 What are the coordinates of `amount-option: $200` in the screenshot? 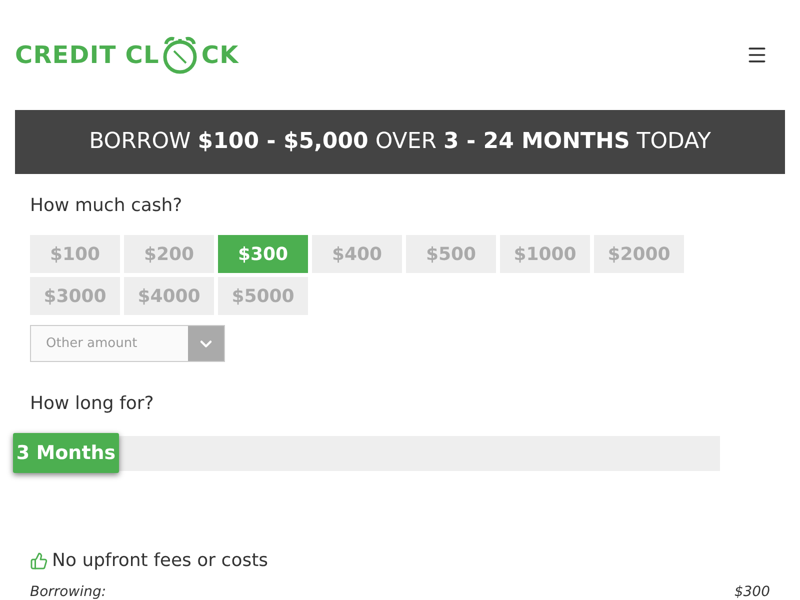 It's located at (169, 254).